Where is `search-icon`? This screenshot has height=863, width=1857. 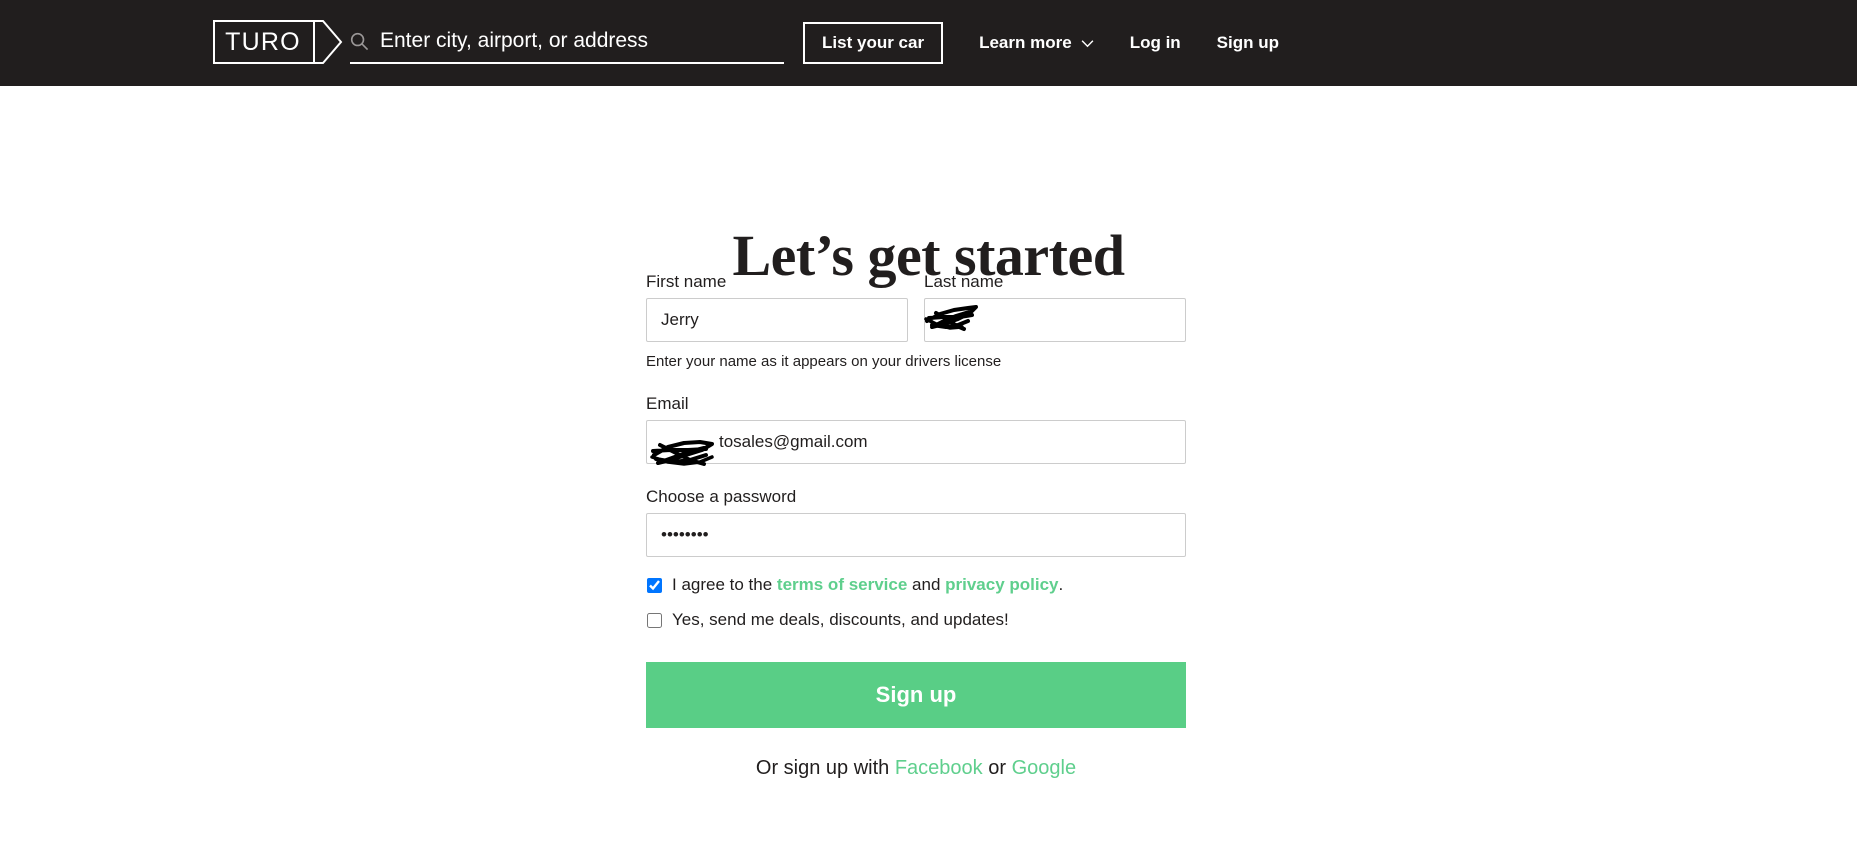
search-icon is located at coordinates (359, 41).